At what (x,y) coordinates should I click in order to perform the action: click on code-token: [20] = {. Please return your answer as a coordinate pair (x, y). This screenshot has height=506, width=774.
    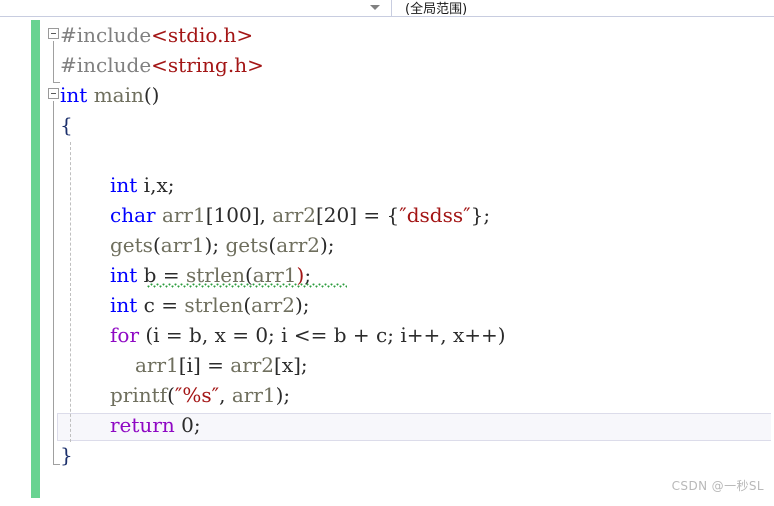
    Looking at the image, I should click on (358, 215).